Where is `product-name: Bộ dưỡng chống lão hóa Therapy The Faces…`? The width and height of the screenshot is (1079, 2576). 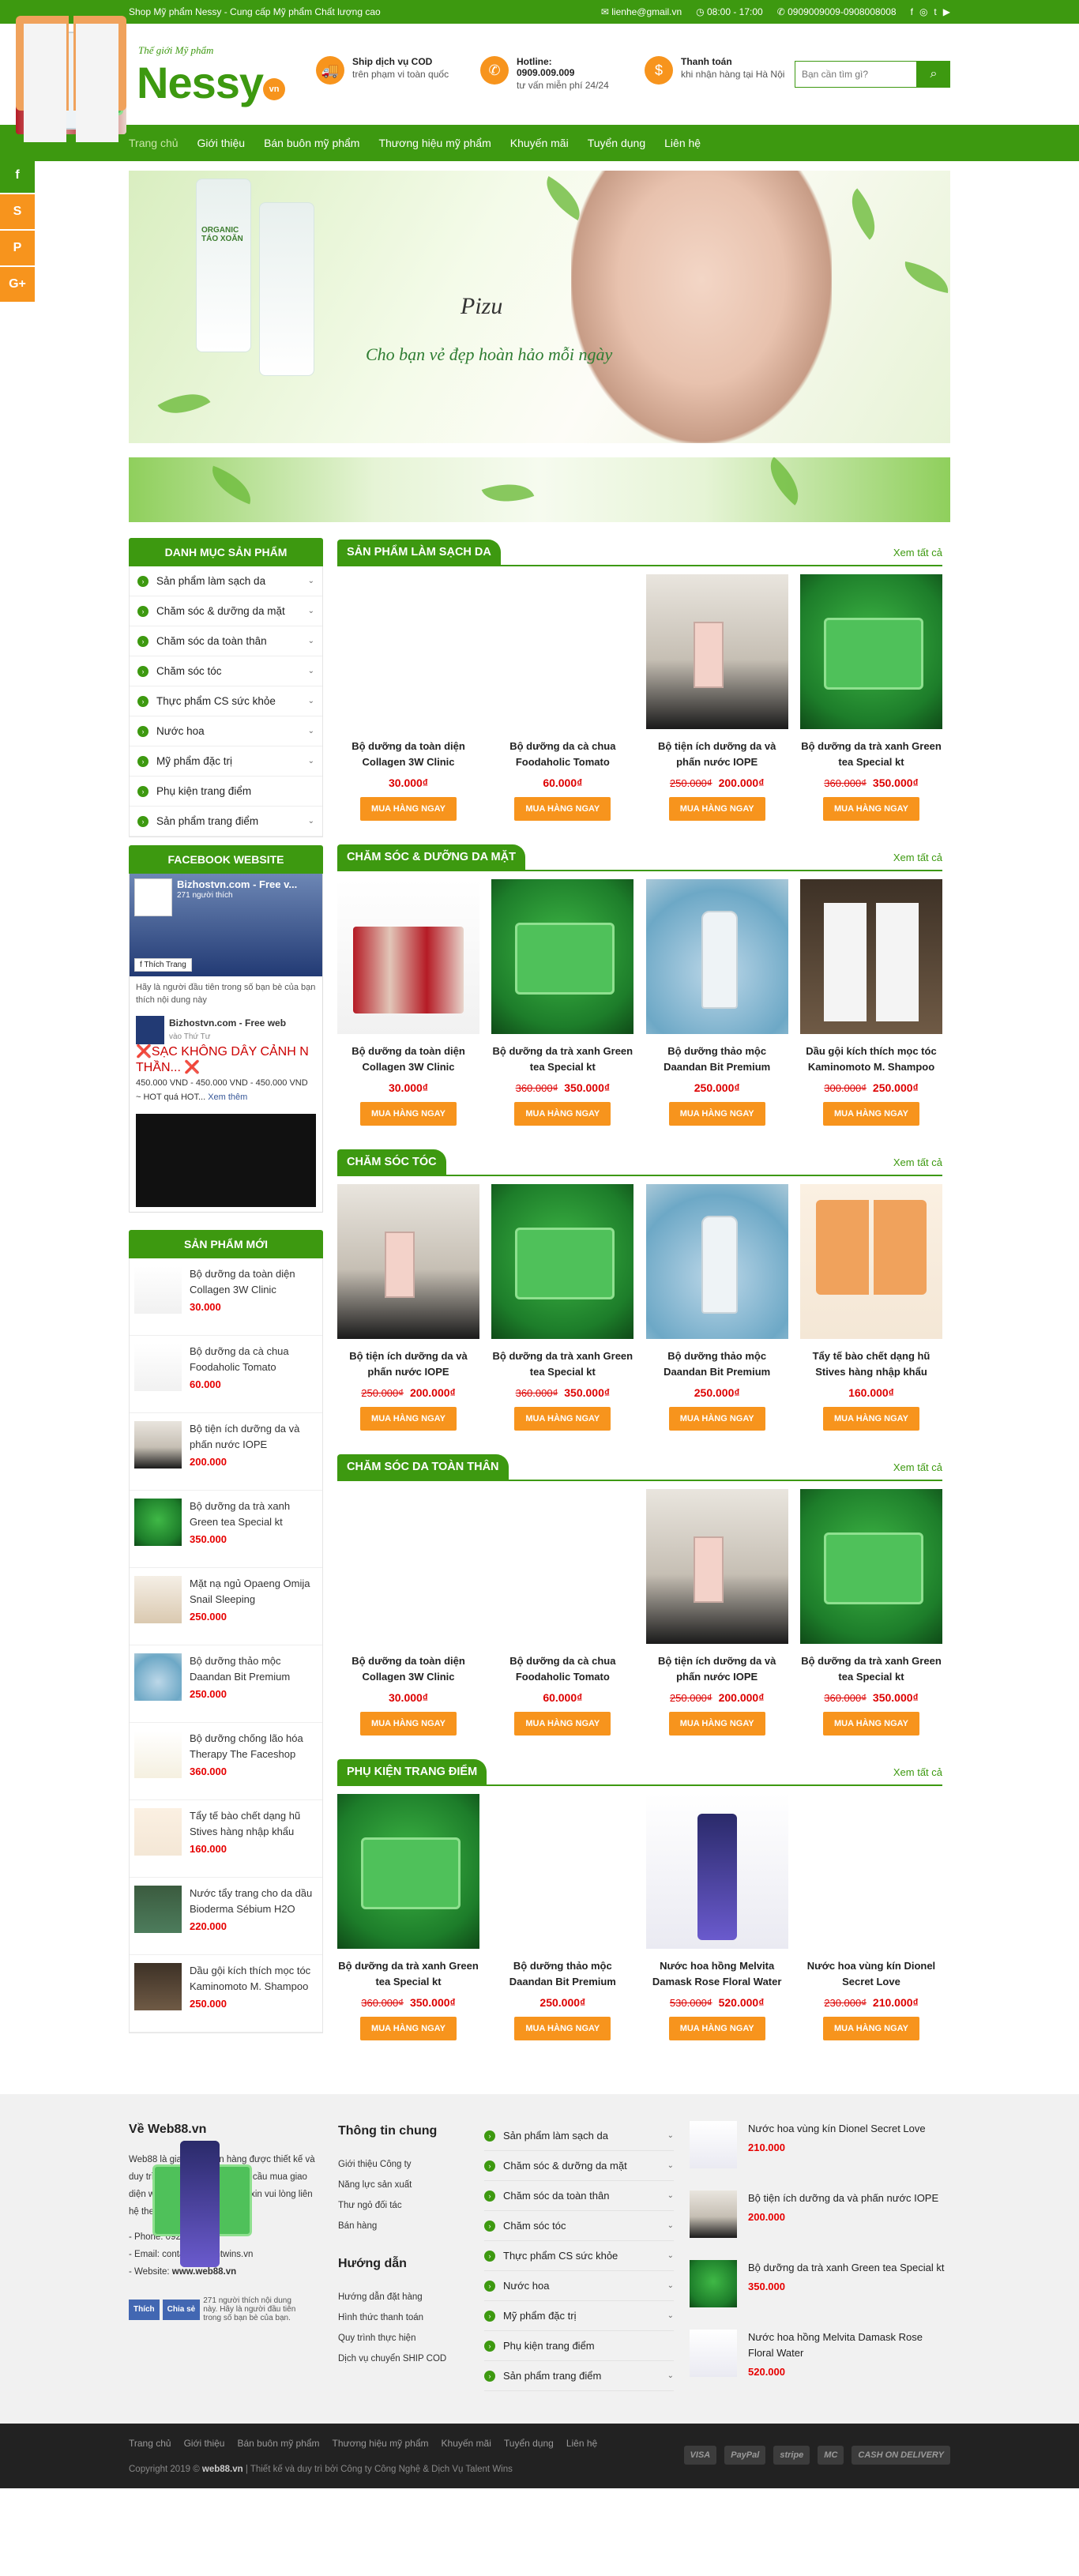
product-name: Bộ dưỡng chống lão hóa Therapy The Faces… is located at coordinates (254, 1746).